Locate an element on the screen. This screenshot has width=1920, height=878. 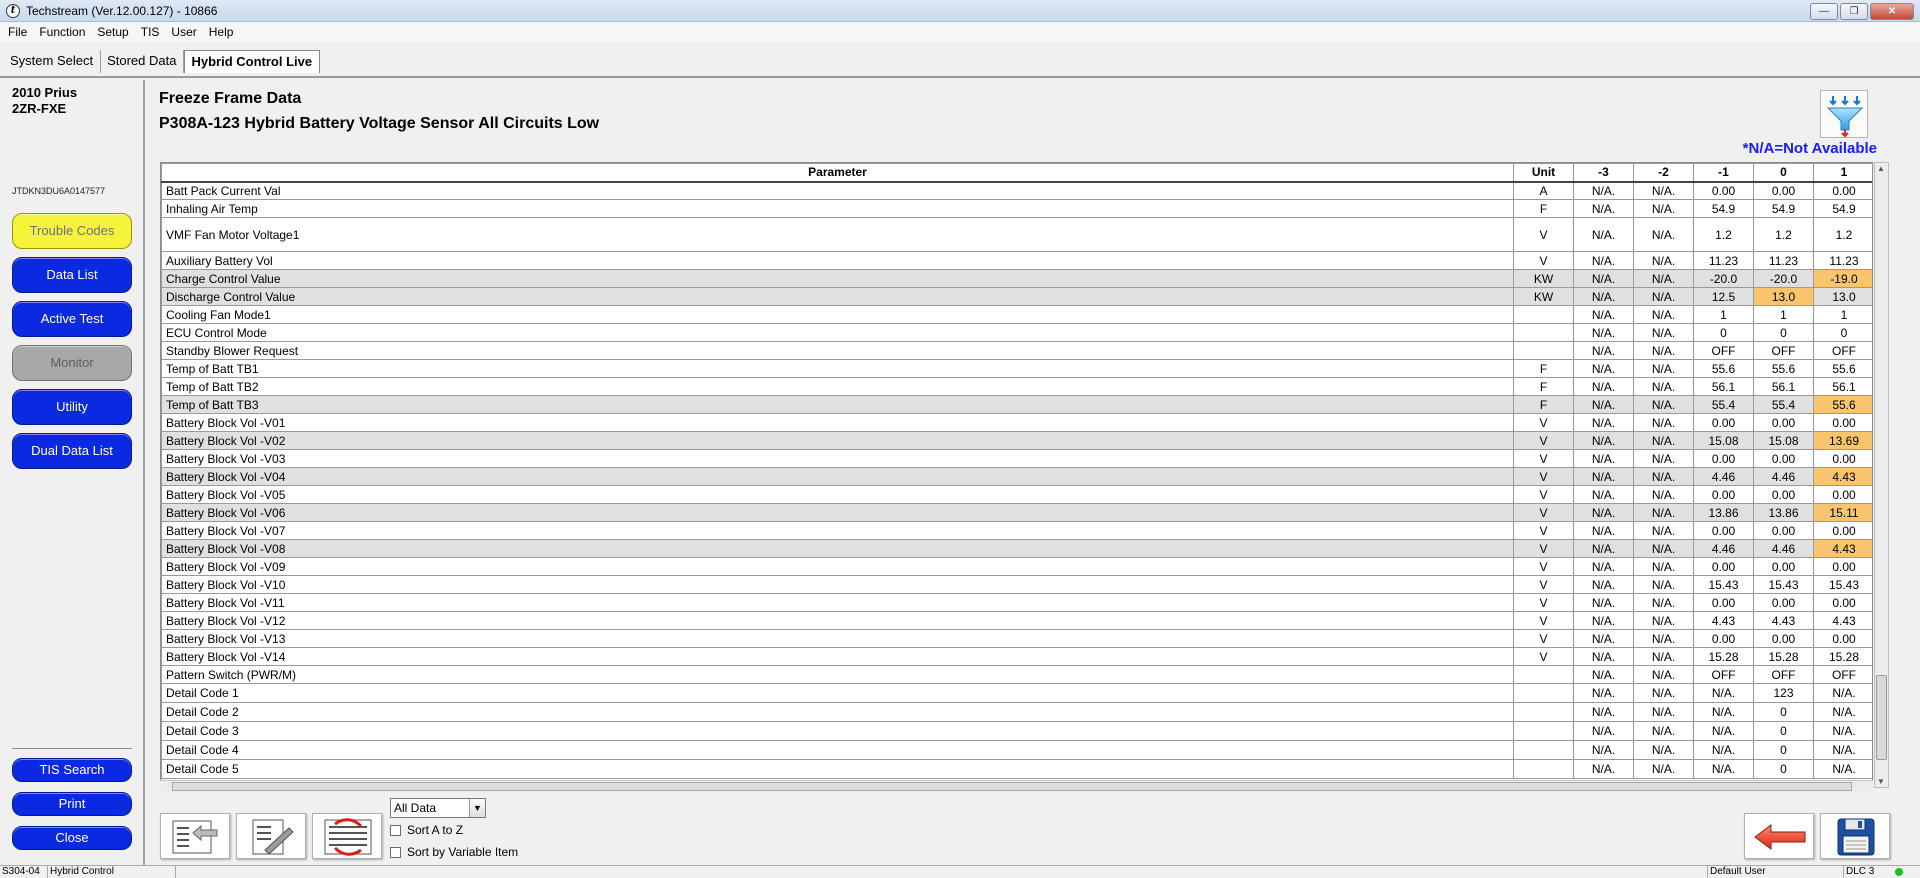
vertical-scroll-thumb is located at coordinates (1881, 717).